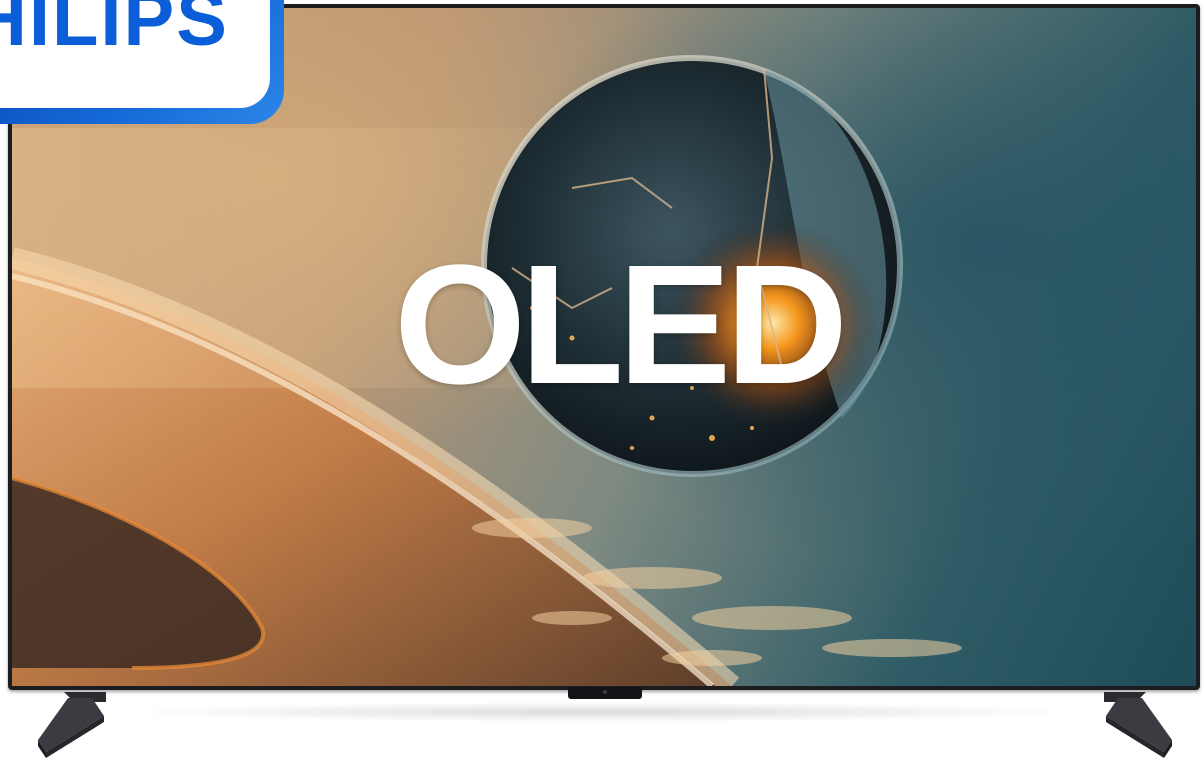  I want to click on brand-badge-inner: HILIPS, so click(135, 54).